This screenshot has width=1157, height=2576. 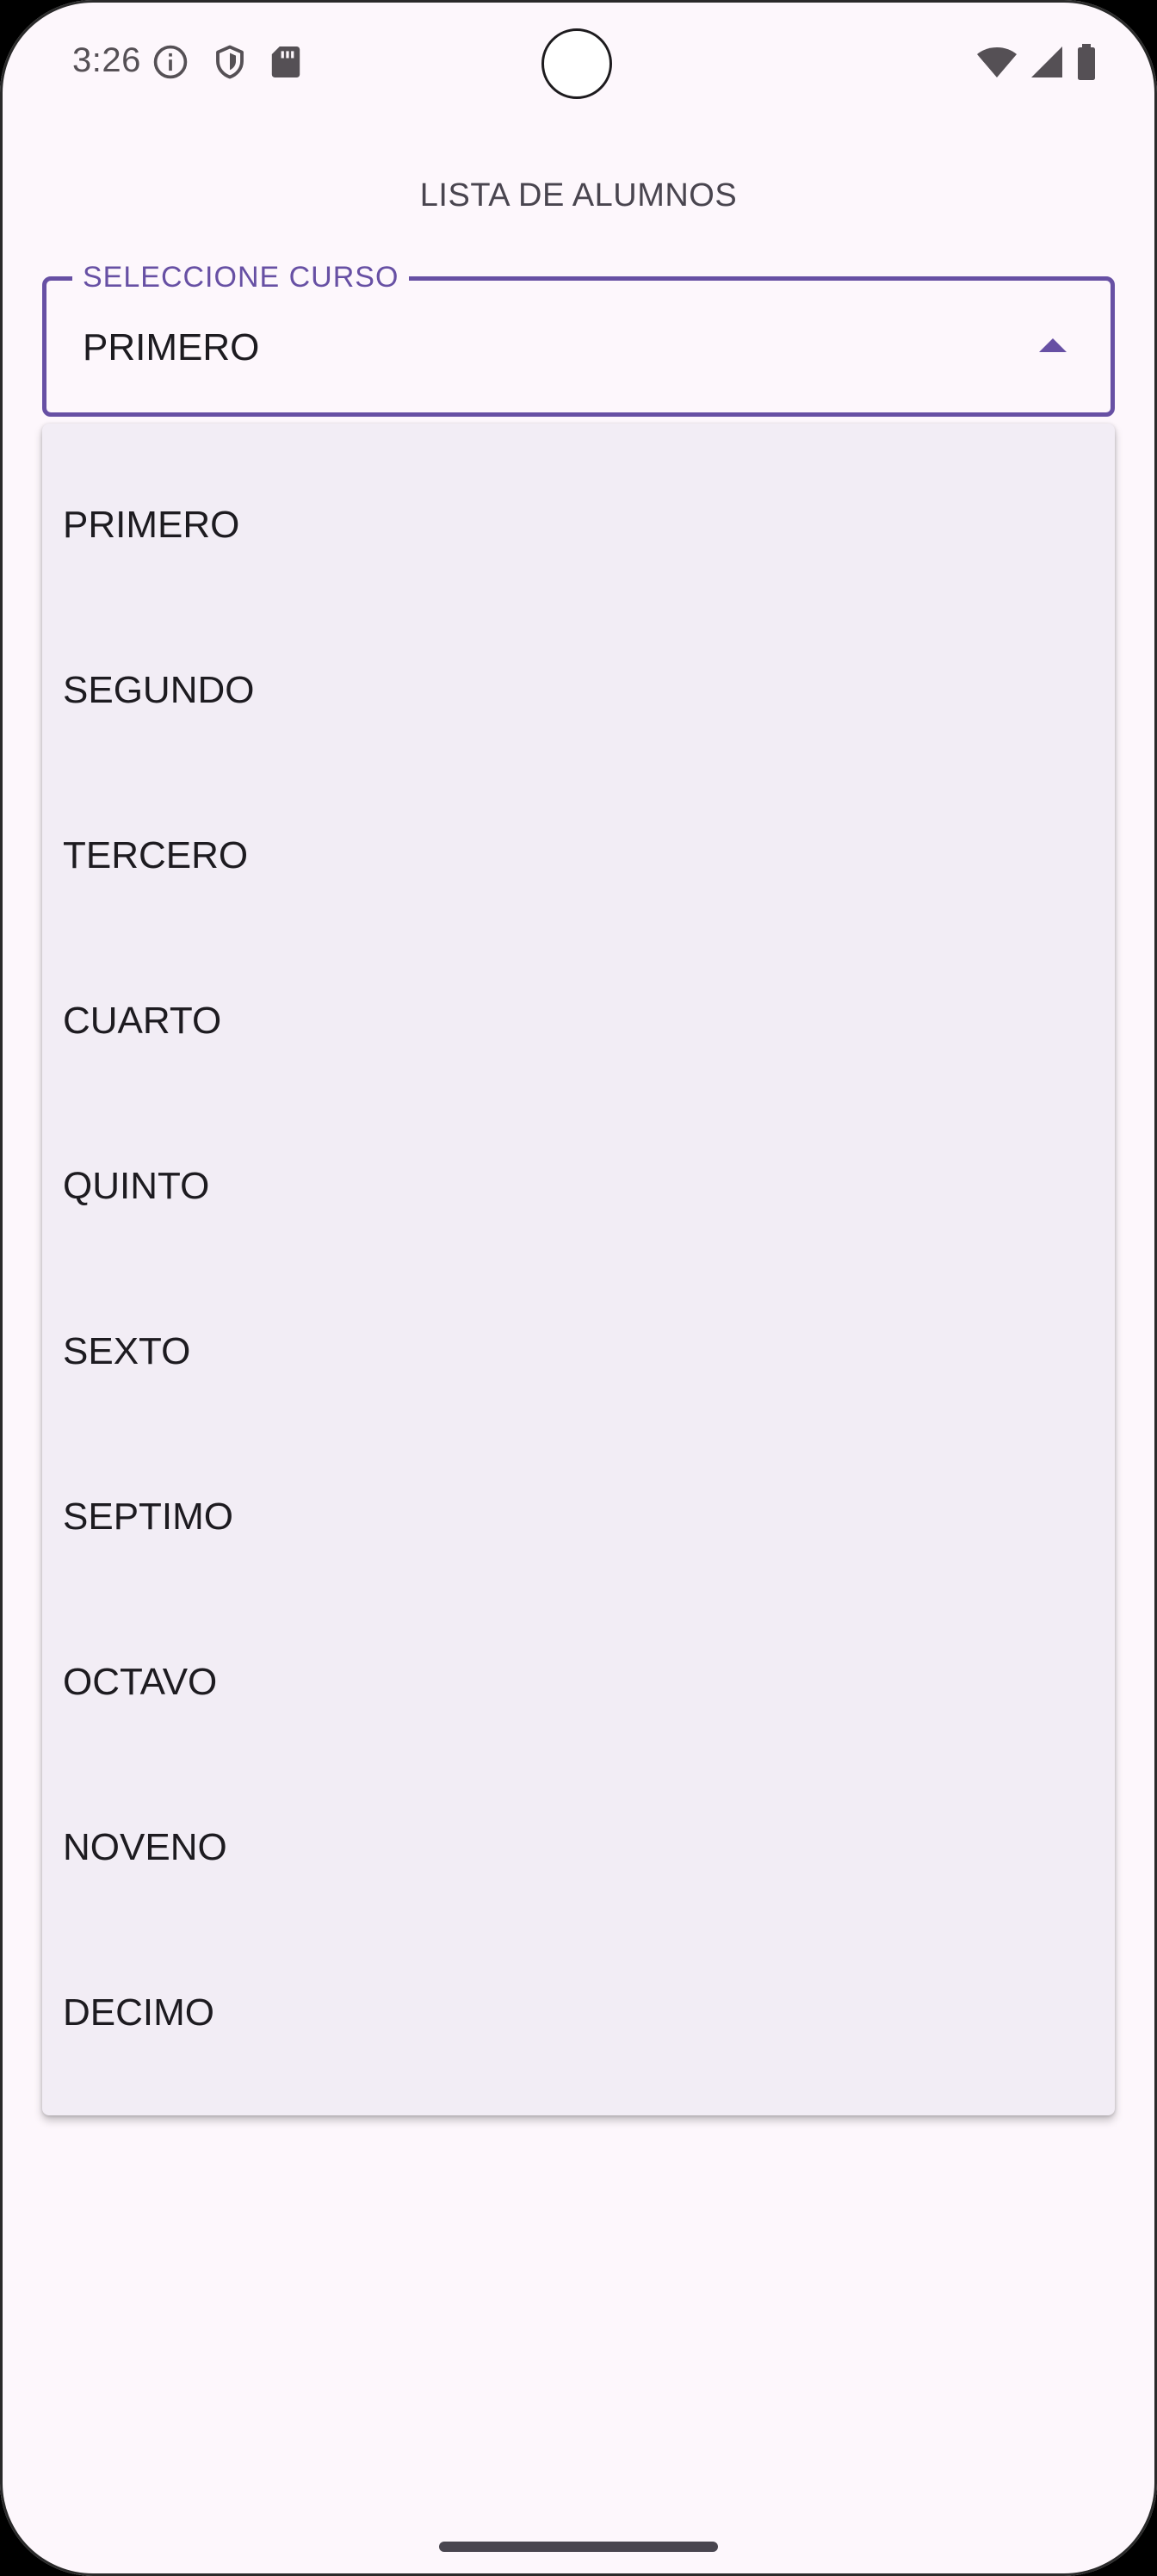 What do you see at coordinates (145, 1847) in the screenshot?
I see `menu-item-label: NOVENO` at bounding box center [145, 1847].